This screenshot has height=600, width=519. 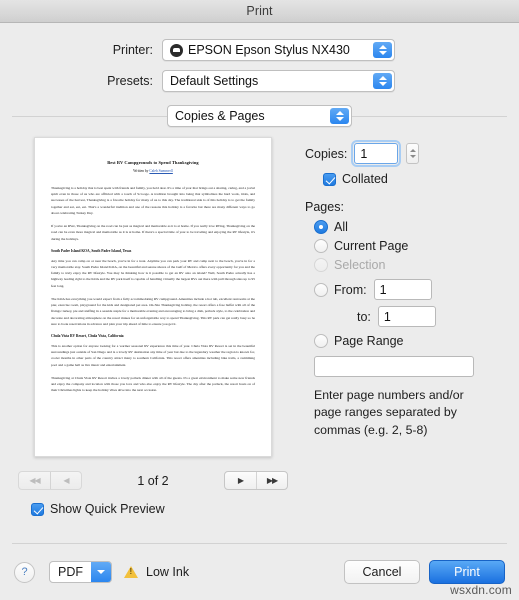 I want to click on page-range-radio, so click(x=321, y=341).